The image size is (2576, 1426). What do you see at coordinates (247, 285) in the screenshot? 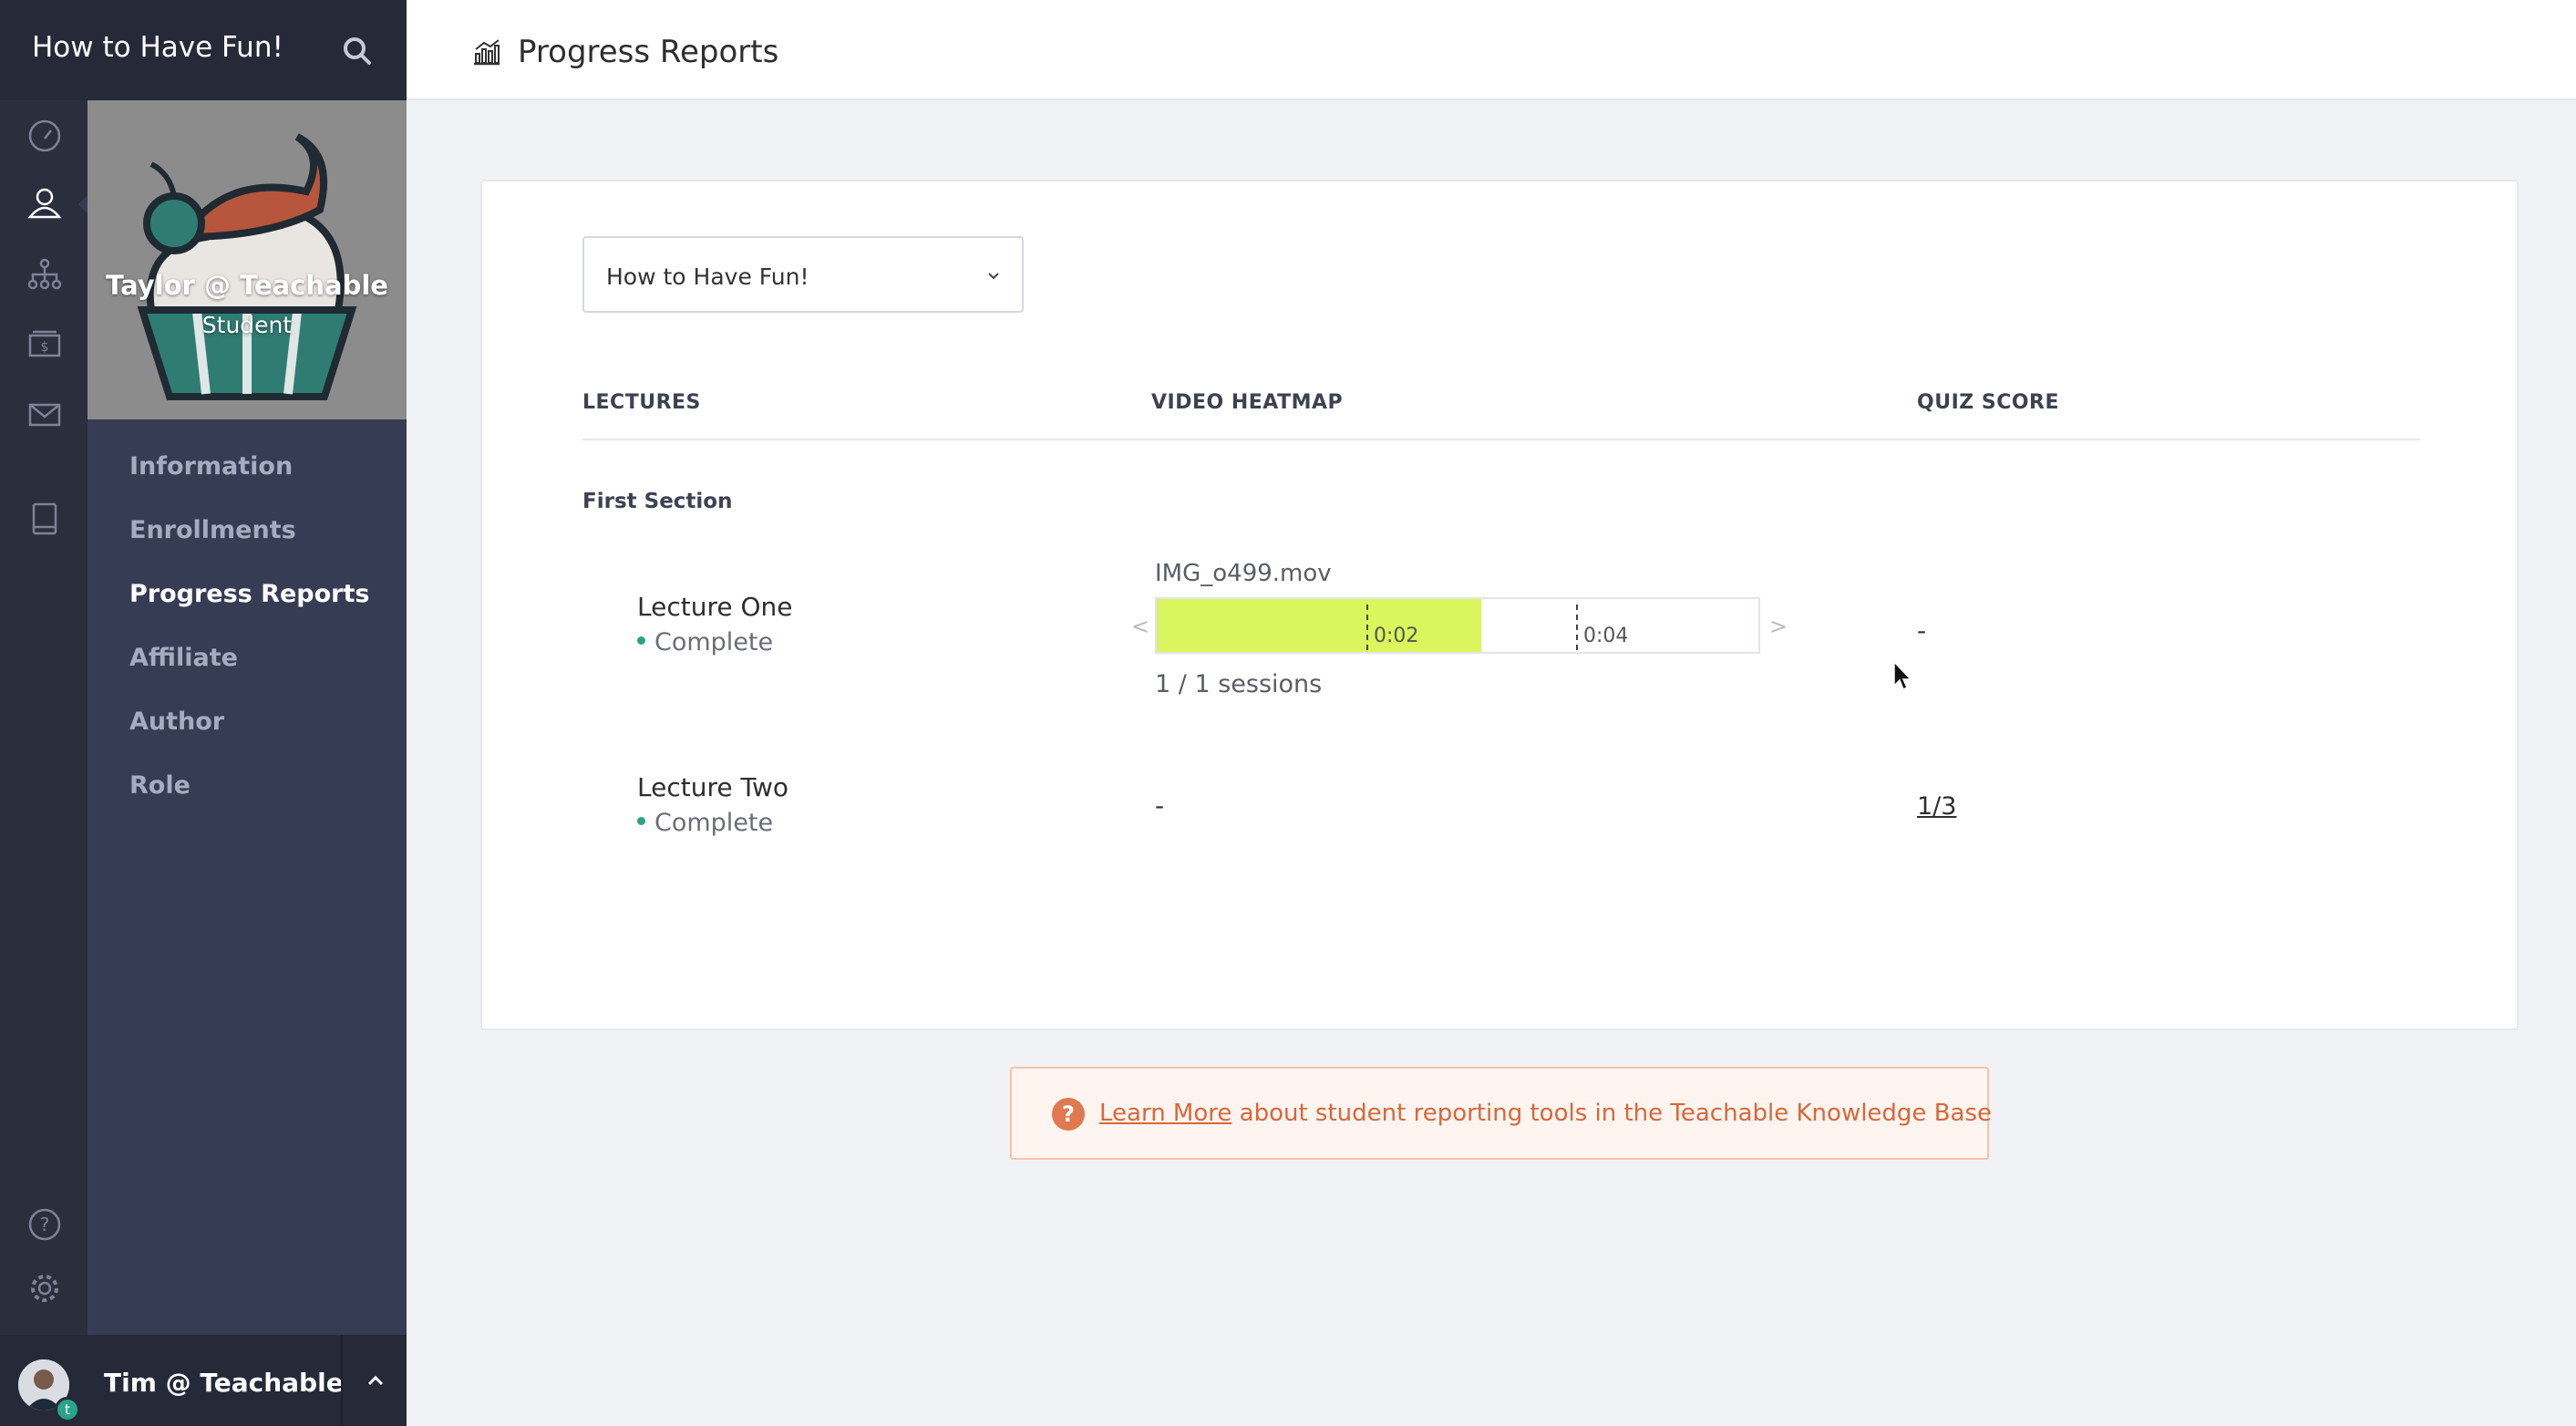
I see `student-name: Taylor @ Teachable` at bounding box center [247, 285].